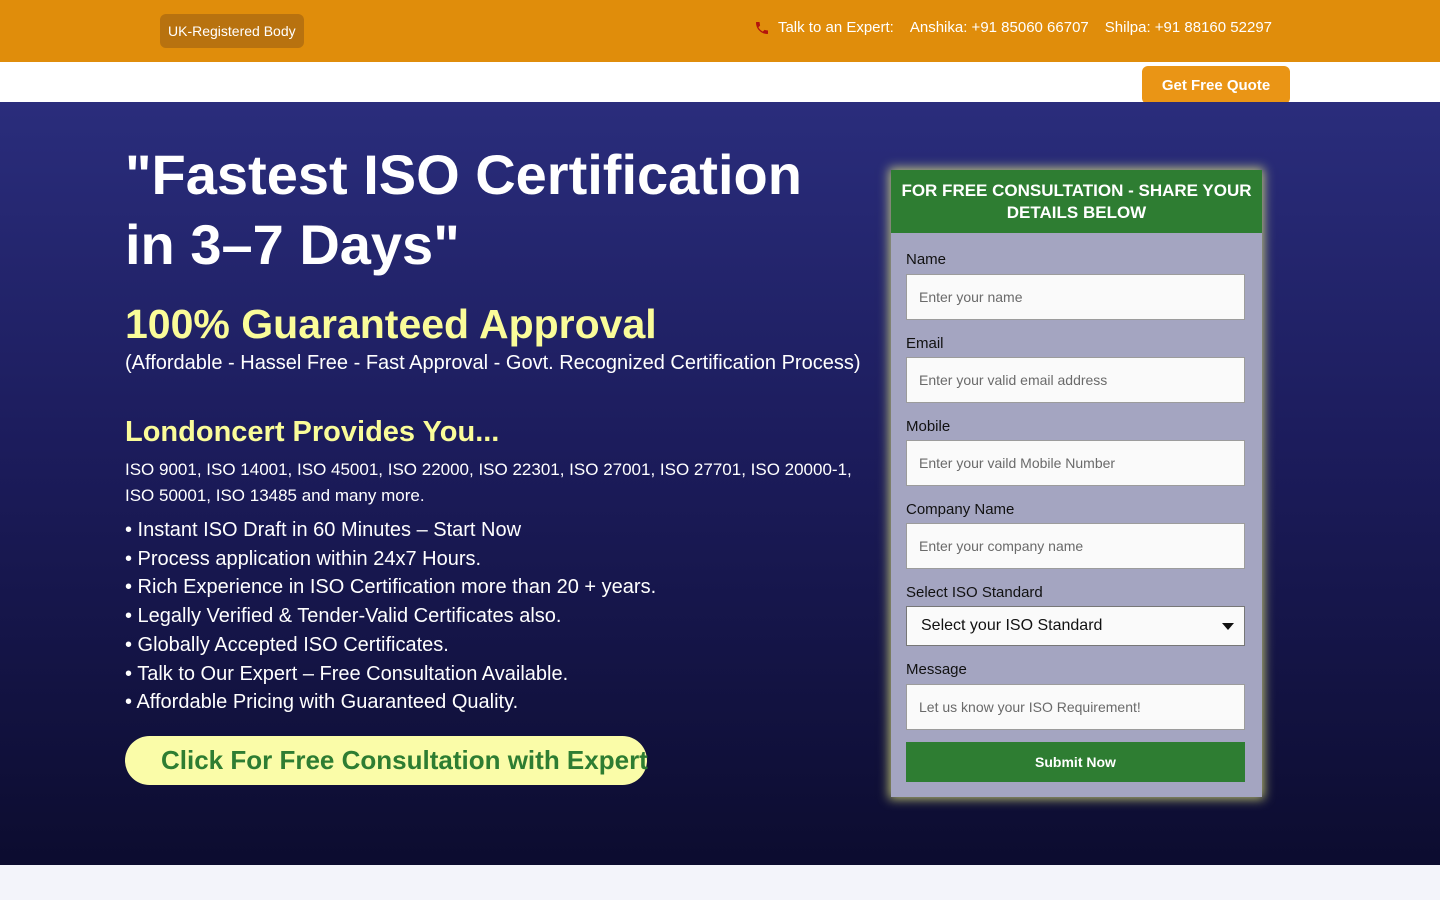 This screenshot has height=900, width=1440. What do you see at coordinates (1075, 463) in the screenshot?
I see `mobile-input` at bounding box center [1075, 463].